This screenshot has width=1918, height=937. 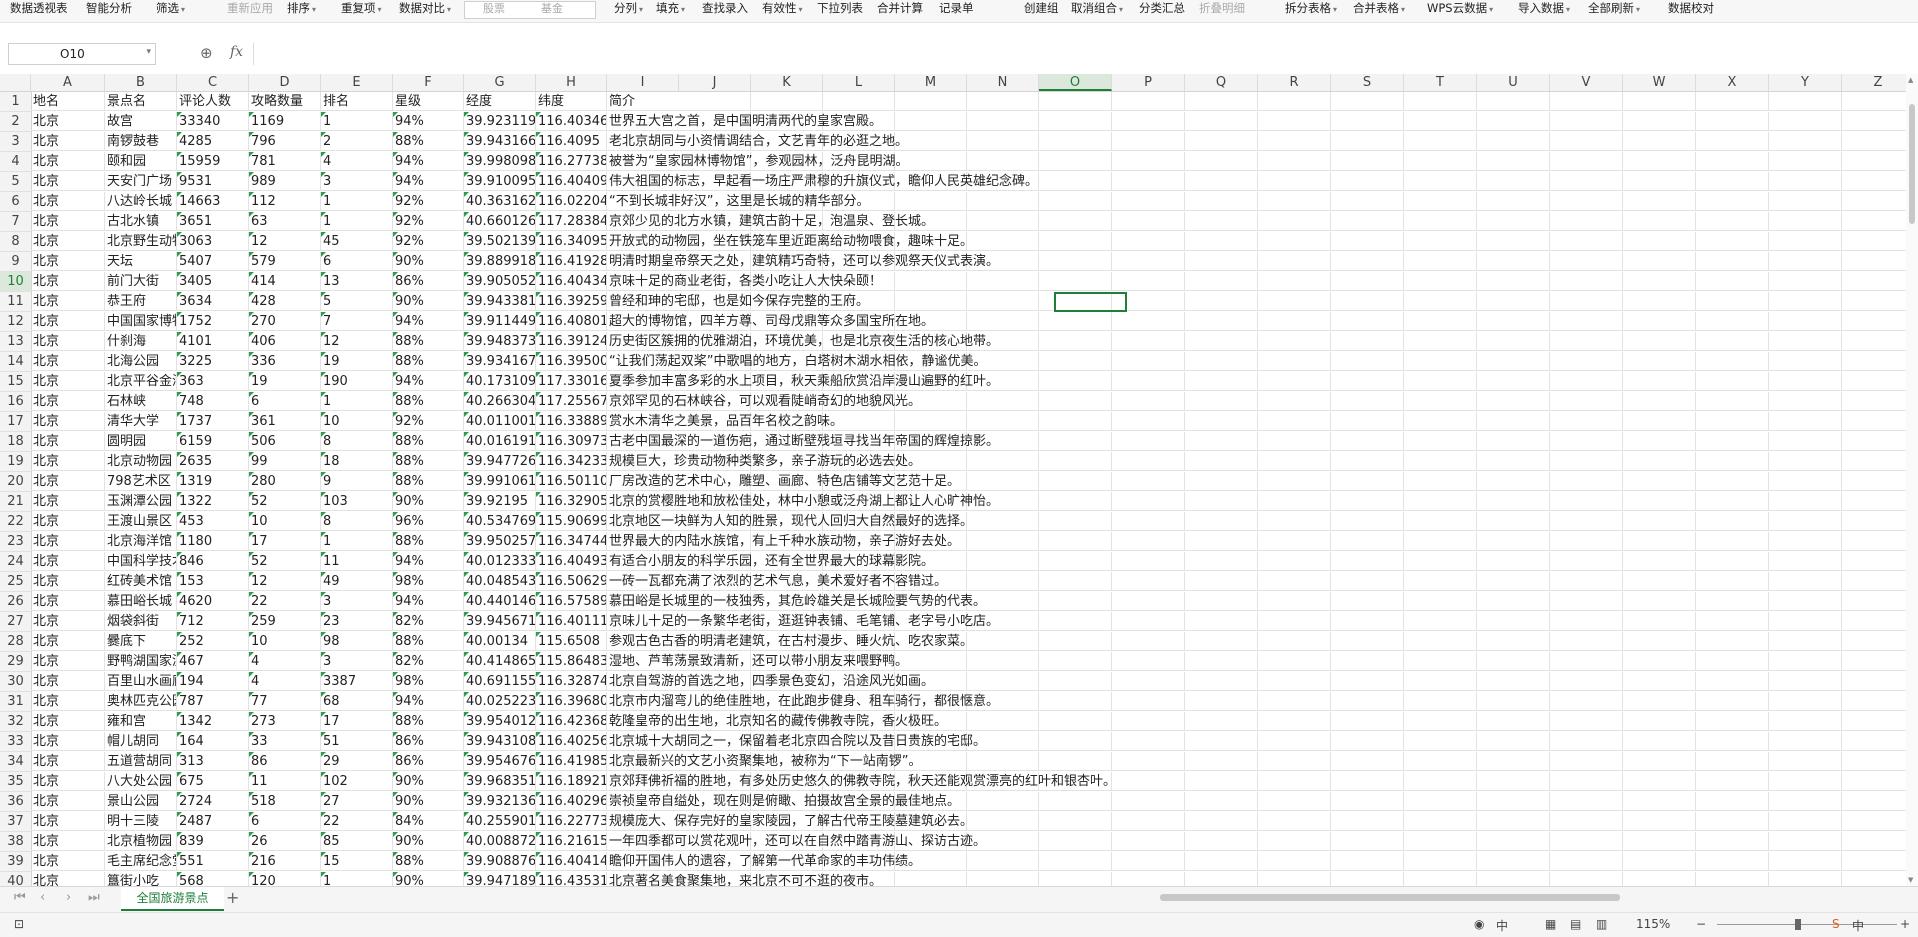 What do you see at coordinates (213, 381) in the screenshot?
I see `cell-c: 363` at bounding box center [213, 381].